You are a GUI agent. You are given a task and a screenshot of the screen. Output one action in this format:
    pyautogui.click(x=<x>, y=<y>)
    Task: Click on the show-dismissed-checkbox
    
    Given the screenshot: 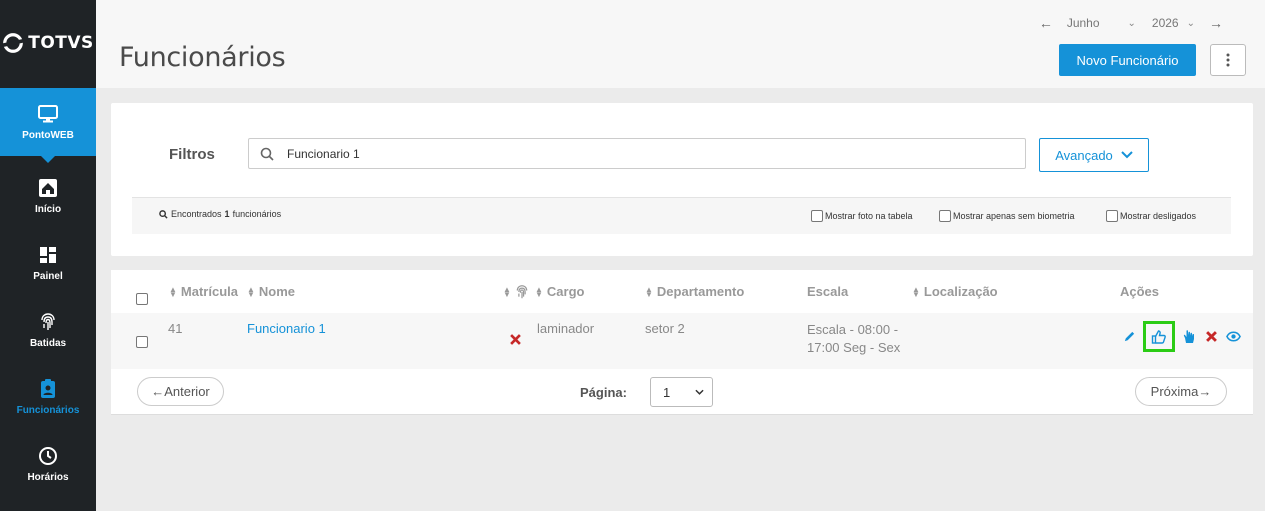 What is the action you would take?
    pyautogui.click(x=1112, y=216)
    